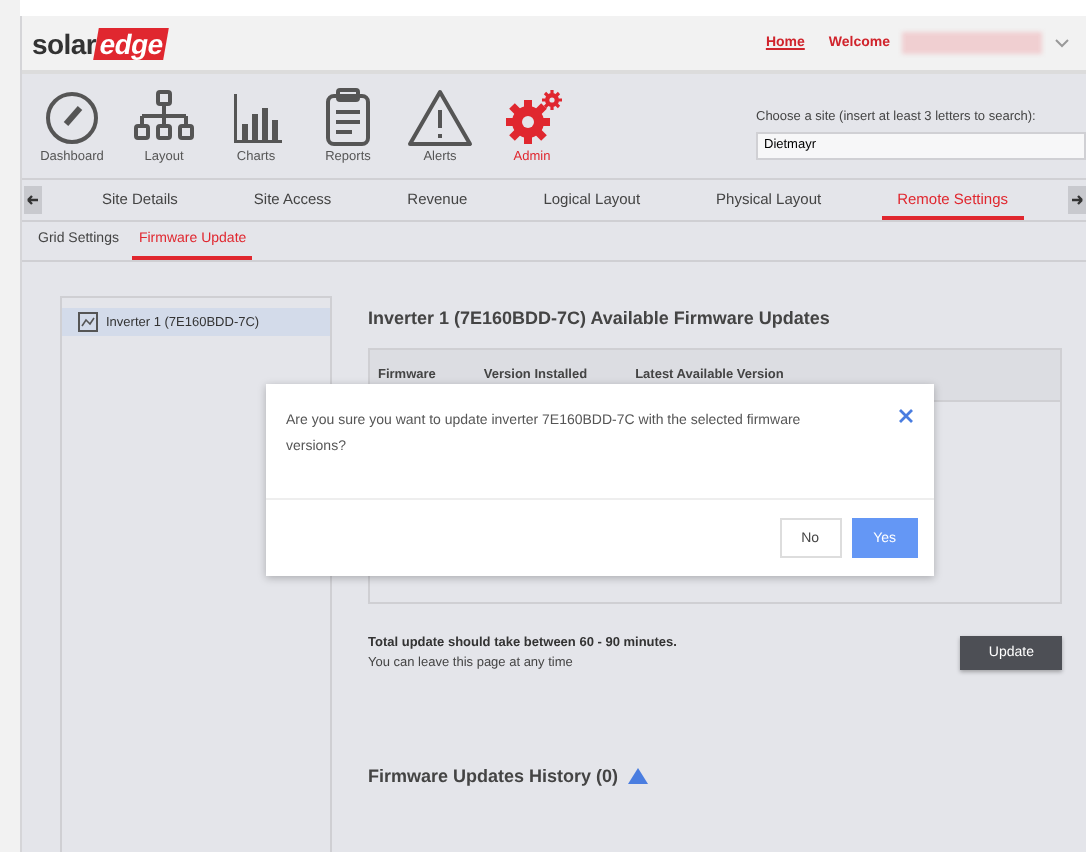  What do you see at coordinates (88, 322) in the screenshot?
I see `inverter-icon` at bounding box center [88, 322].